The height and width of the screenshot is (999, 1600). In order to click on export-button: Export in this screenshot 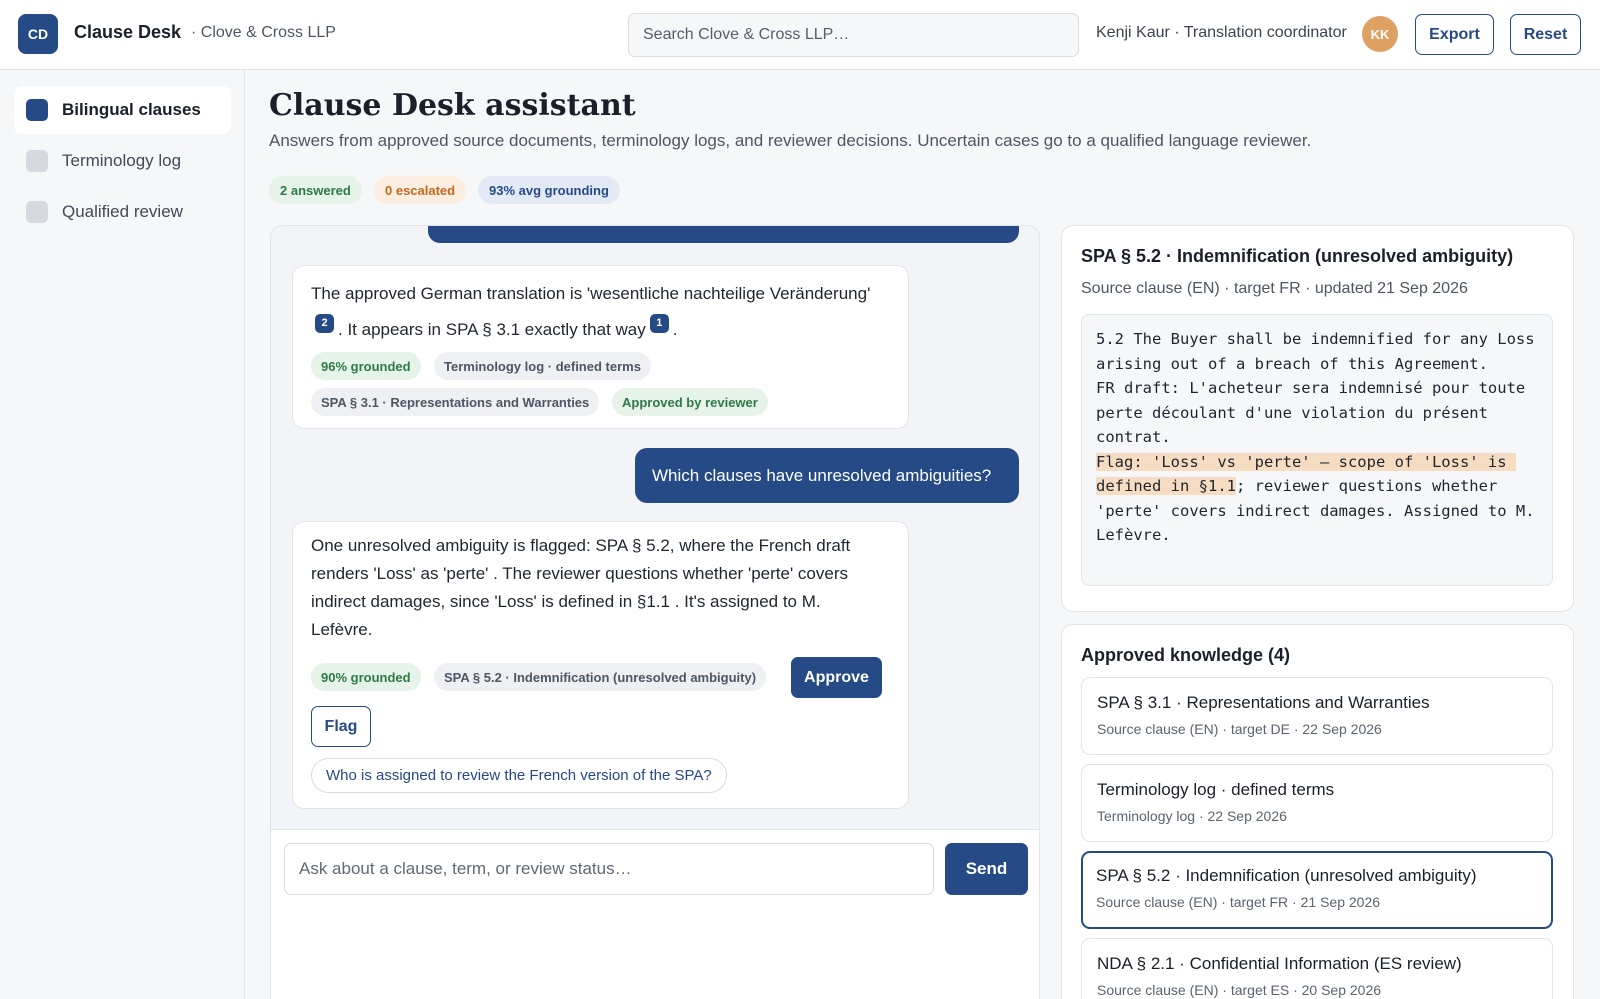, I will do `click(1454, 34)`.